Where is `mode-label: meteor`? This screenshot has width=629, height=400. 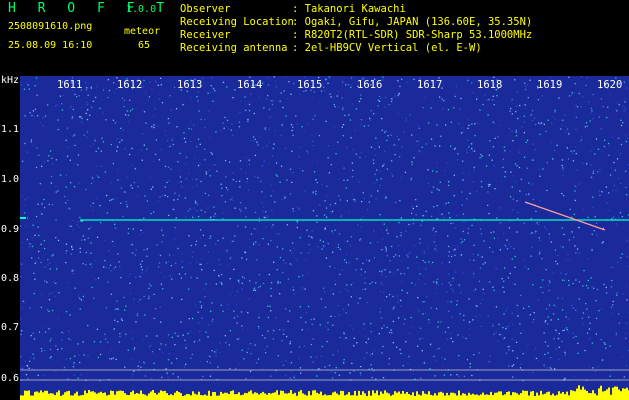 mode-label: meteor is located at coordinates (142, 31).